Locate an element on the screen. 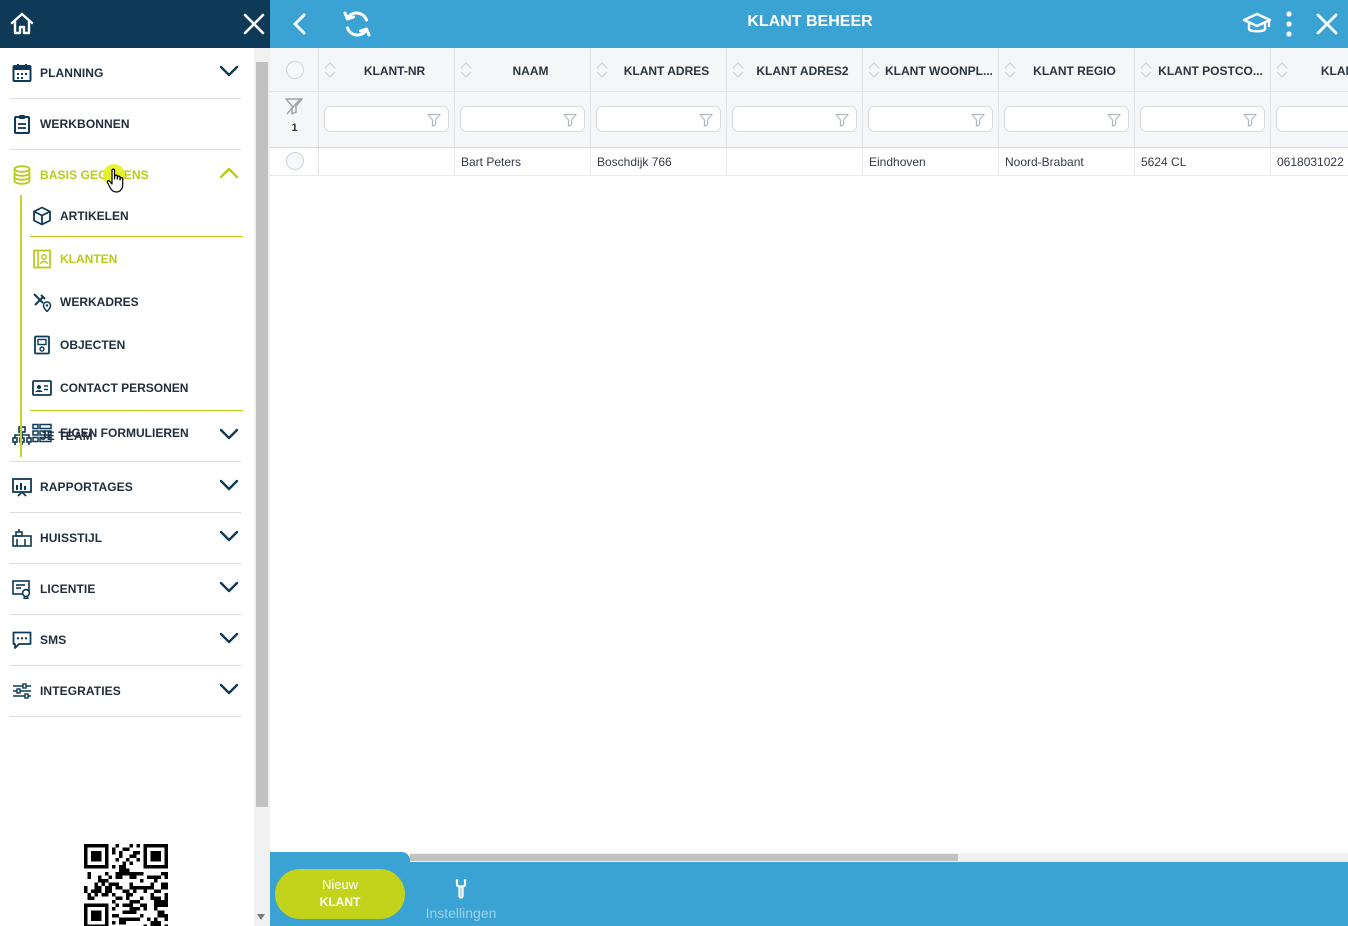  menu-section-rapportages: RAPPORTAGES is located at coordinates (125, 487).